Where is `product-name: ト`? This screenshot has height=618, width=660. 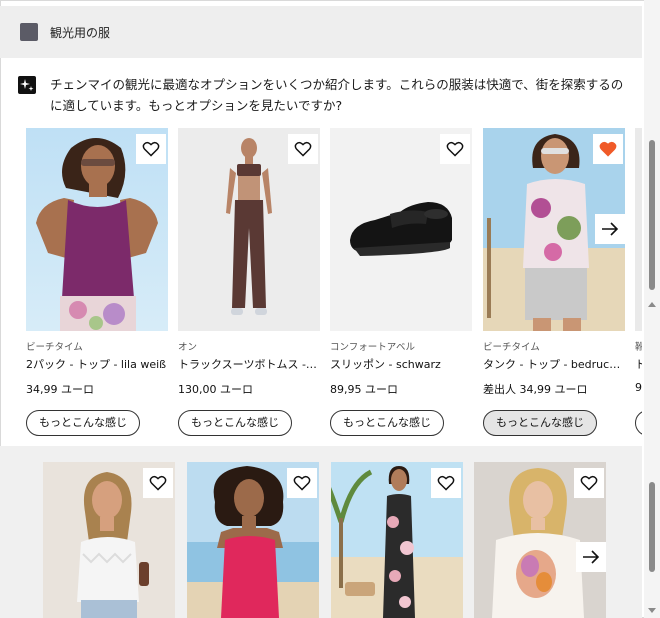
product-name: ト is located at coordinates (638, 364).